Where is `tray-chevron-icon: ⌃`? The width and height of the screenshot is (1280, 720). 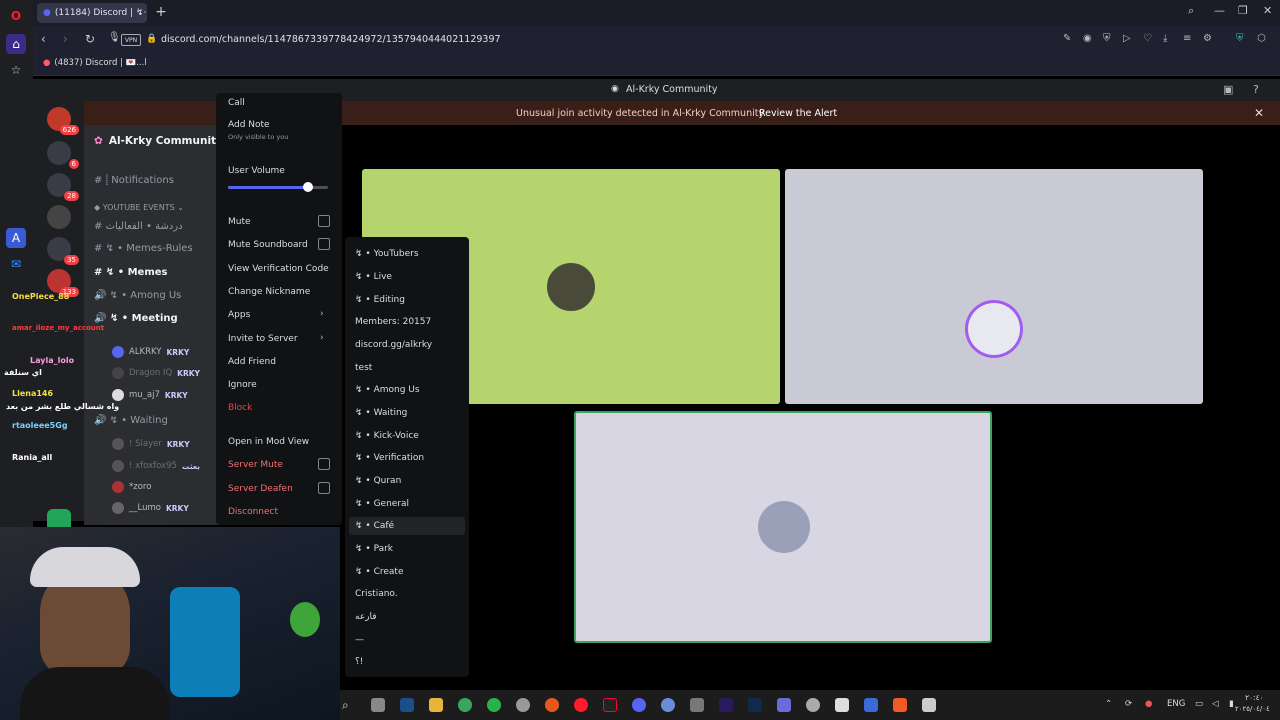 tray-chevron-icon: ⌃ is located at coordinates (1108, 704).